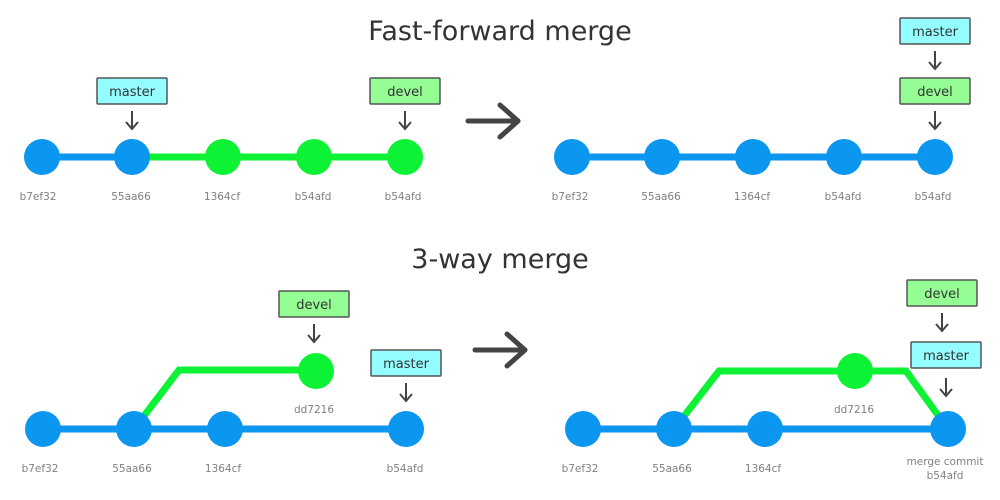 The image size is (1000, 500). What do you see at coordinates (499, 259) in the screenshot?
I see `threeway-title: 3-way merge` at bounding box center [499, 259].